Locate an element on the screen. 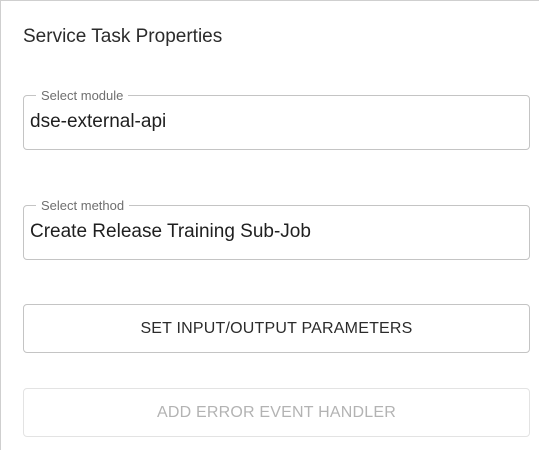  select-method-label: Select method is located at coordinates (83, 206).